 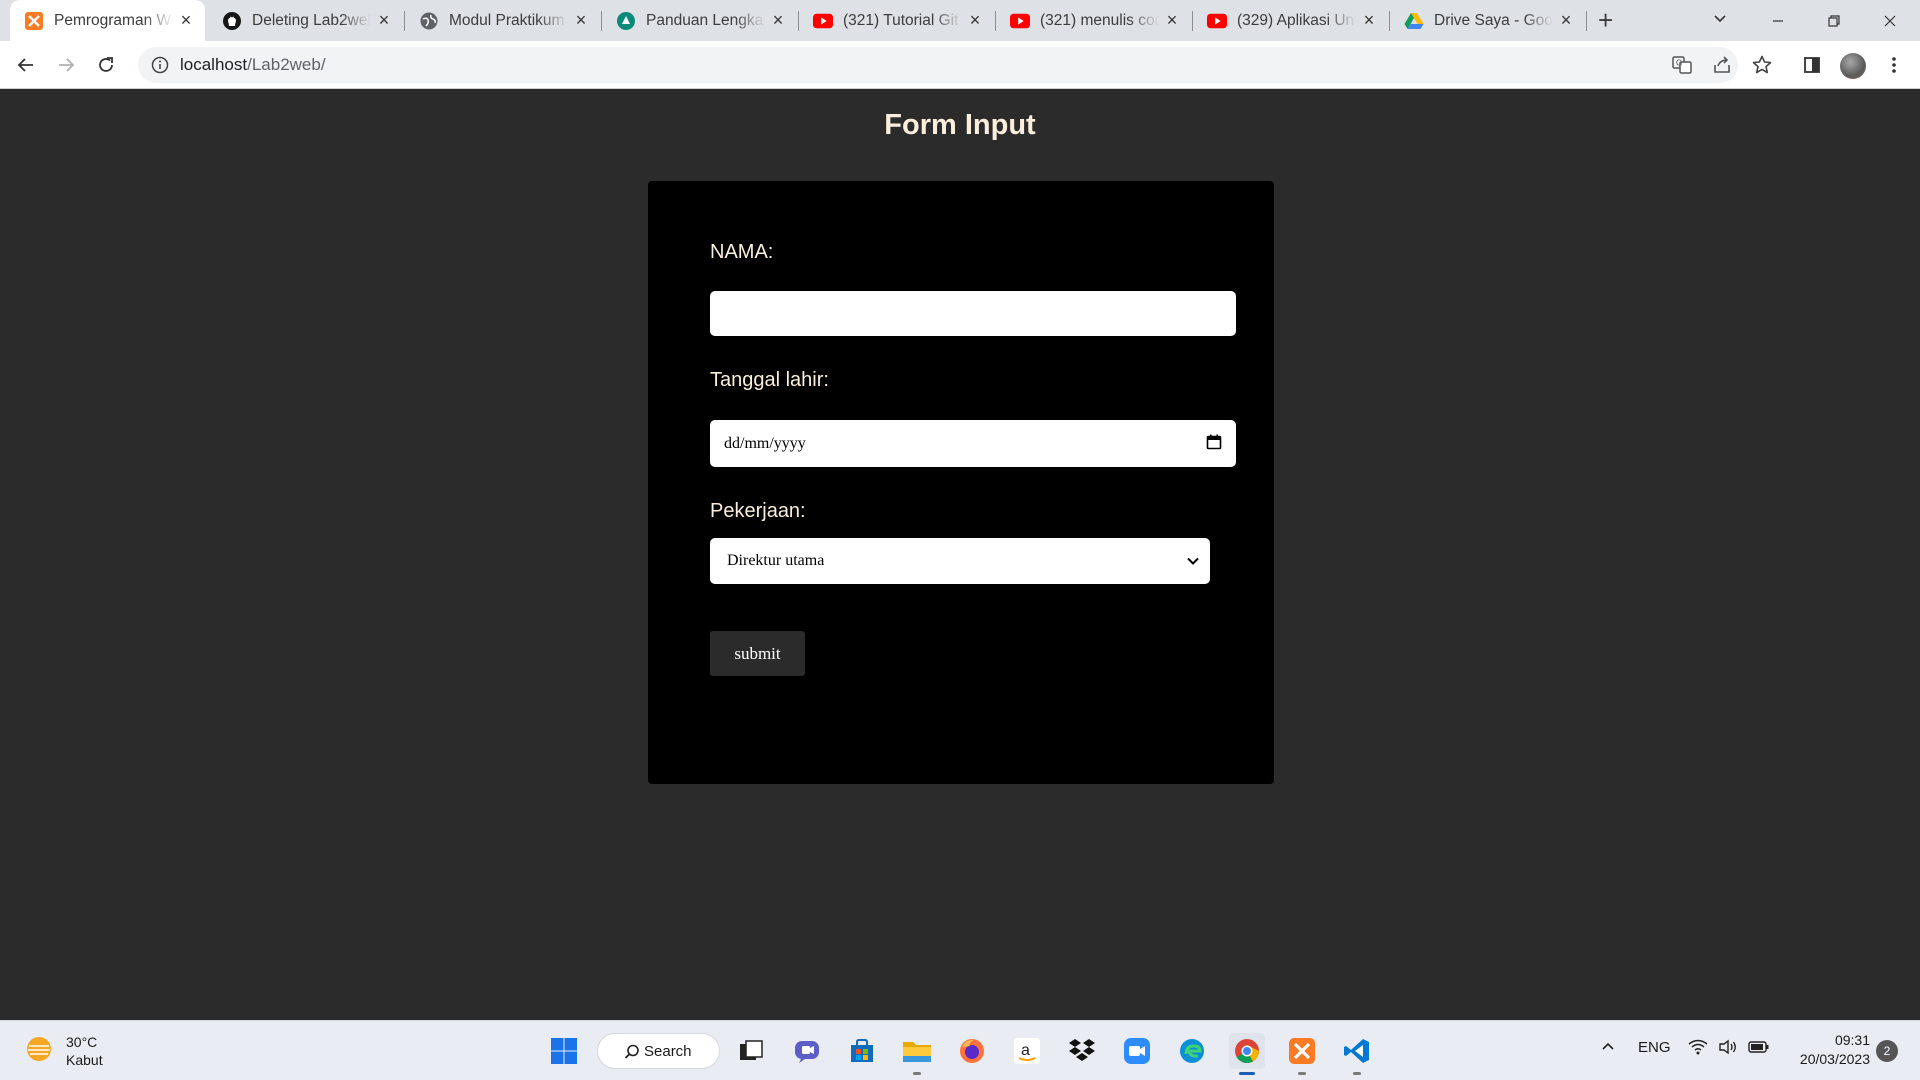 What do you see at coordinates (1853, 66) in the screenshot?
I see `profile-avatar` at bounding box center [1853, 66].